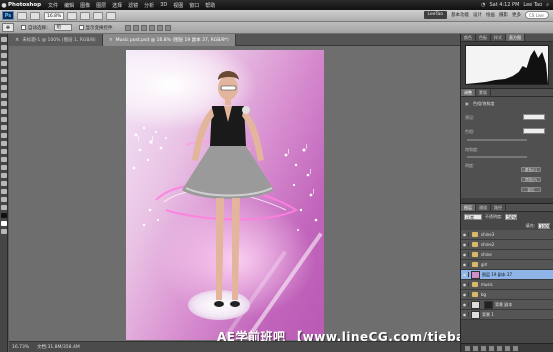 The width and height of the screenshot is (553, 352). What do you see at coordinates (477, 15) in the screenshot?
I see `workspace-design: 设计` at bounding box center [477, 15].